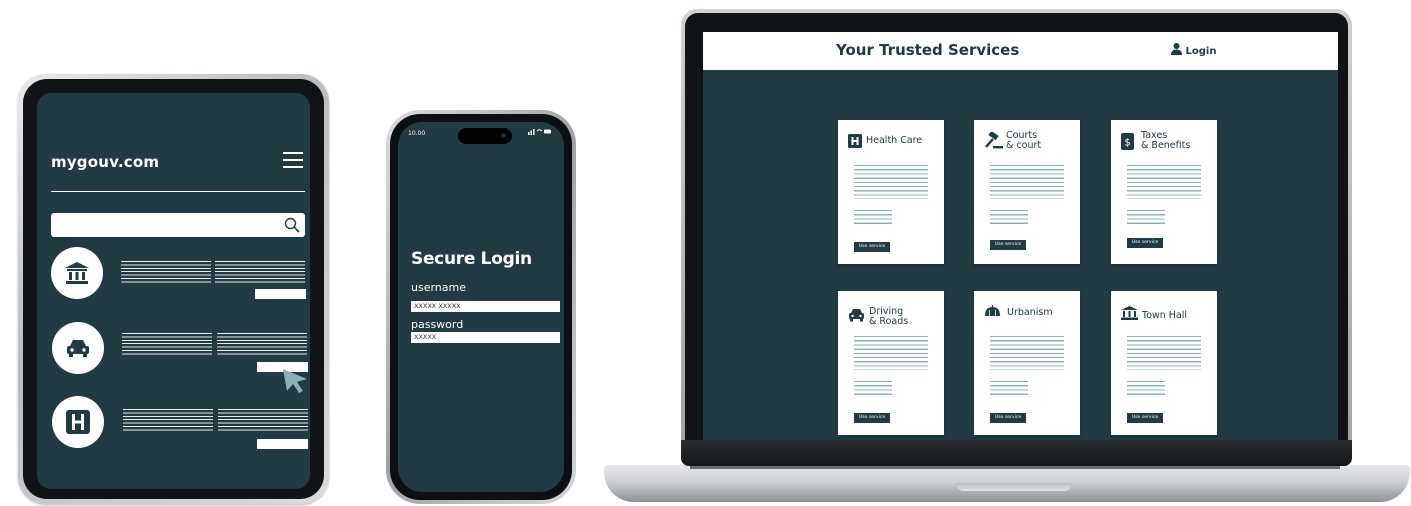  What do you see at coordinates (1129, 313) in the screenshot?
I see `townhall-icon` at bounding box center [1129, 313].